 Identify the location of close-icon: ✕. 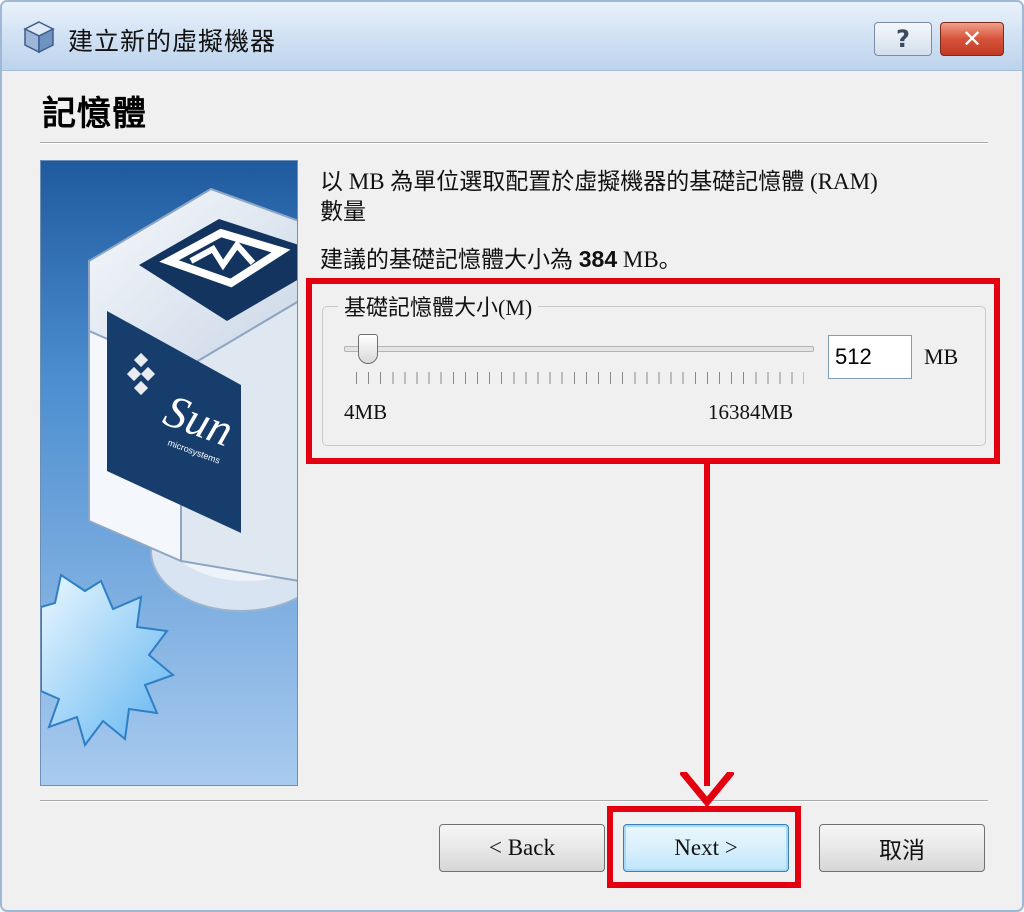
(972, 39).